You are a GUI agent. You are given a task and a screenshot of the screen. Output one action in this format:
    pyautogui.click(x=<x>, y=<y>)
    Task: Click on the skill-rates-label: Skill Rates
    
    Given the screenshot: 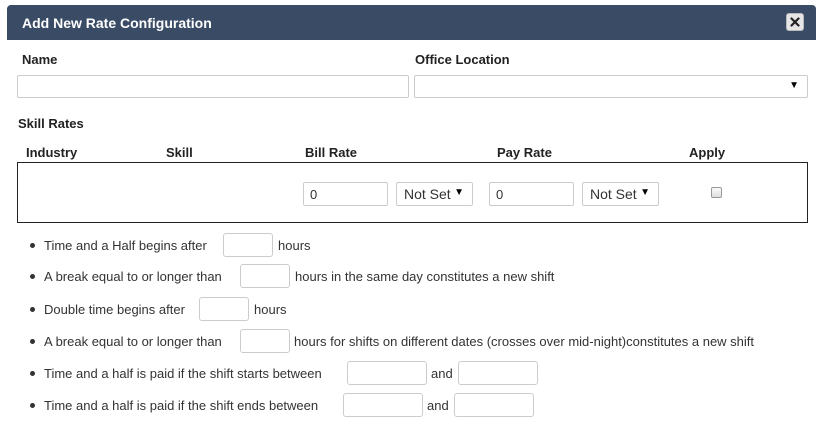 What is the action you would take?
    pyautogui.click(x=51, y=123)
    